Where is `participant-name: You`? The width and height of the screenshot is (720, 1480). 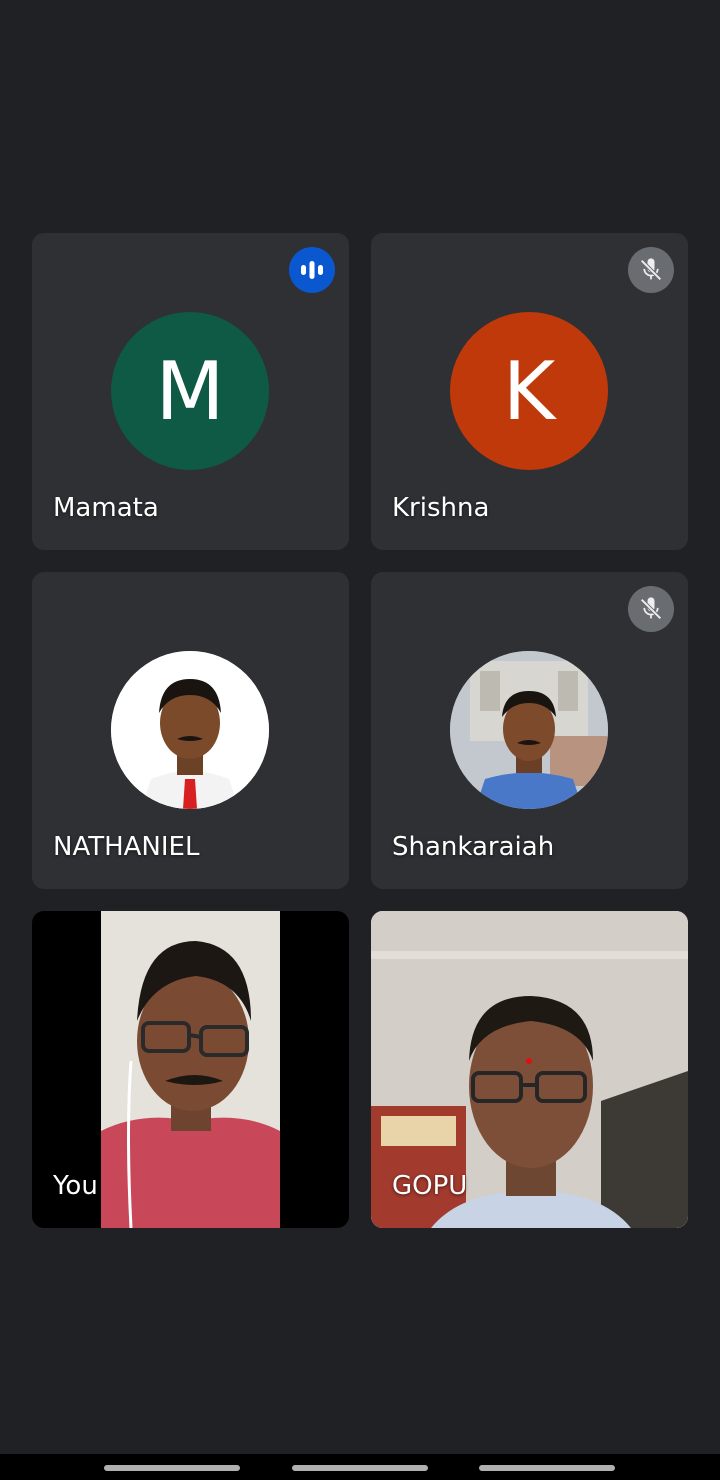
participant-name: You is located at coordinates (75, 1186).